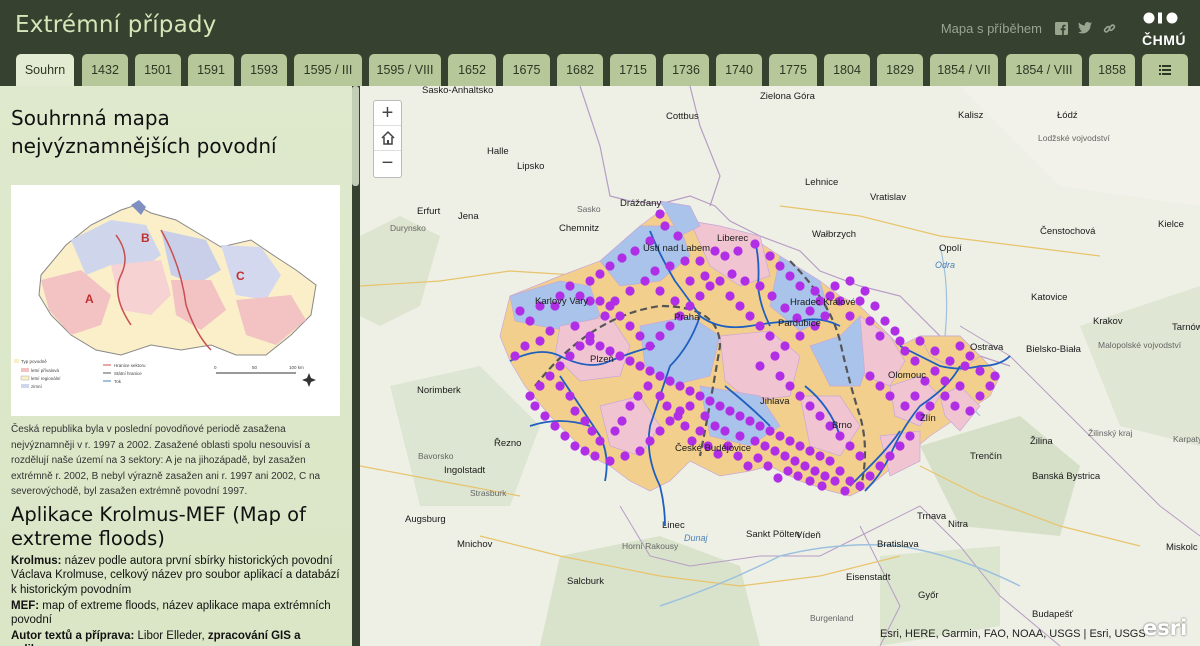 This screenshot has height=646, width=1200. I want to click on facebook-icon, so click(1061, 28).